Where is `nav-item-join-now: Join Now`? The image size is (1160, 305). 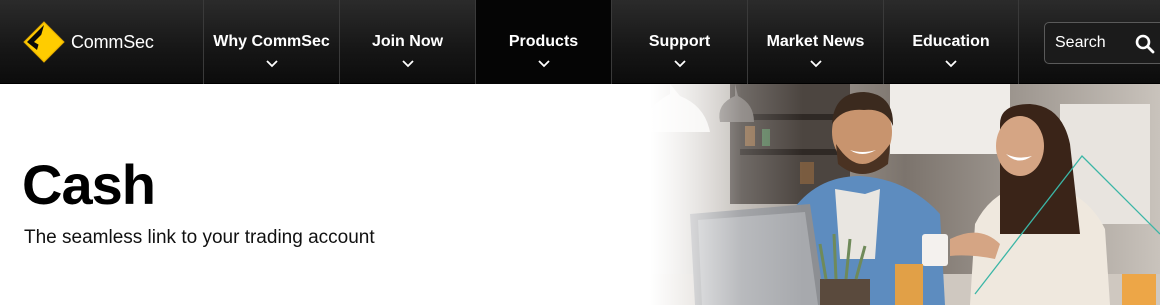
nav-item-join-now: Join Now is located at coordinates (407, 42).